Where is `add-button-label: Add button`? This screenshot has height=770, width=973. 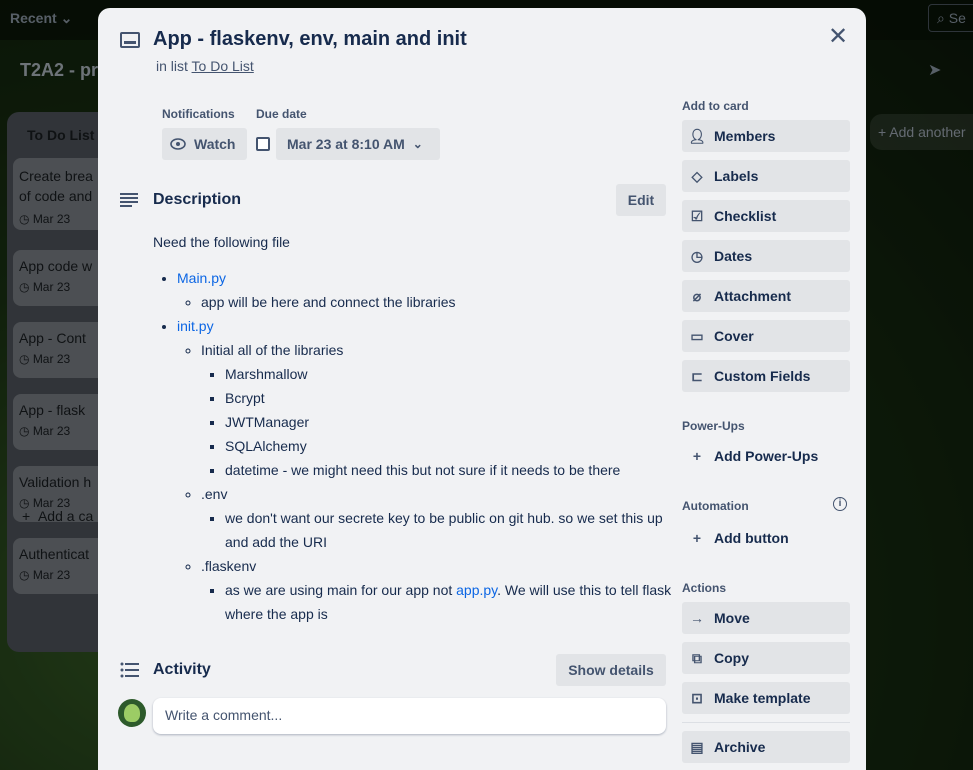 add-button-label: Add button is located at coordinates (751, 538).